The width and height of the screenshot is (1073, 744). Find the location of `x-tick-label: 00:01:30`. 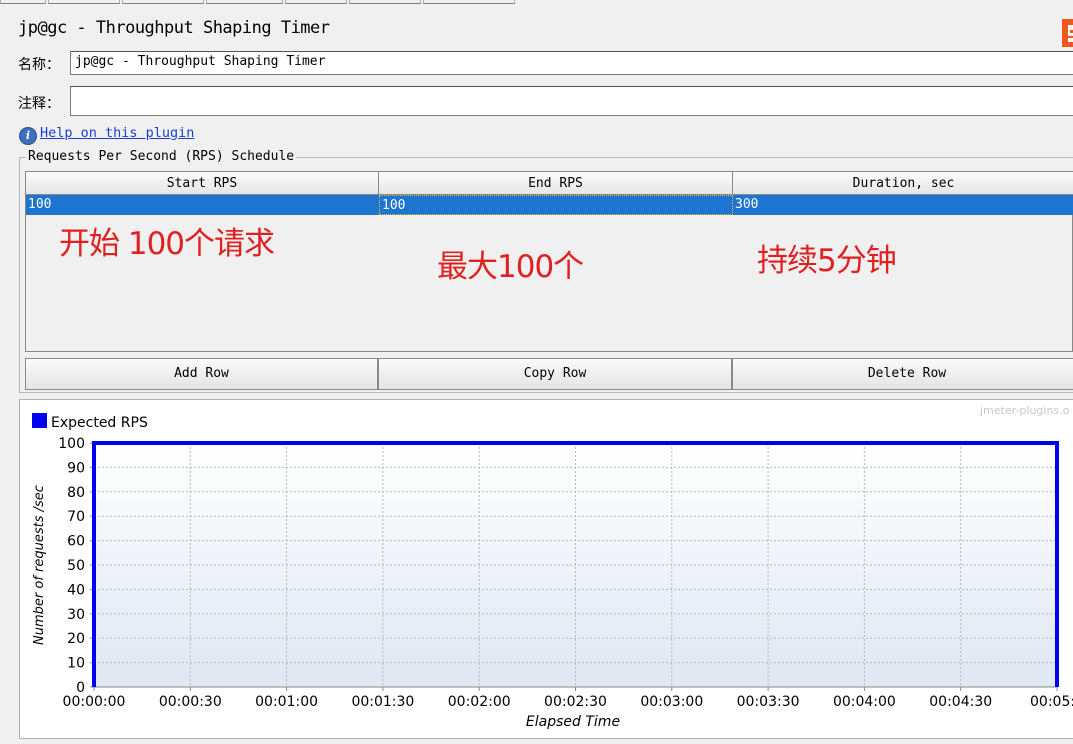

x-tick-label: 00:01:30 is located at coordinates (382, 702).